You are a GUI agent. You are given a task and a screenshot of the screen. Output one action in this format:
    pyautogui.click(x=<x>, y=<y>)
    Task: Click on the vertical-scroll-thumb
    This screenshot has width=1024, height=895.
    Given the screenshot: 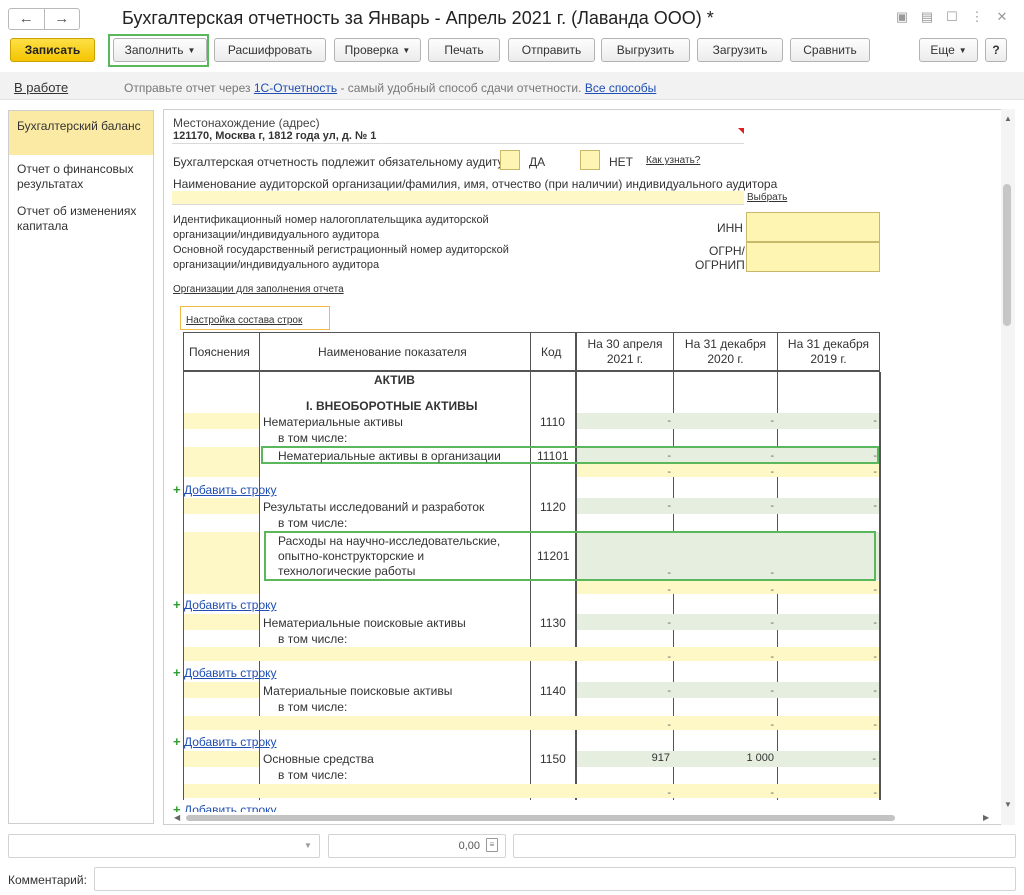 What is the action you would take?
    pyautogui.click(x=1007, y=255)
    